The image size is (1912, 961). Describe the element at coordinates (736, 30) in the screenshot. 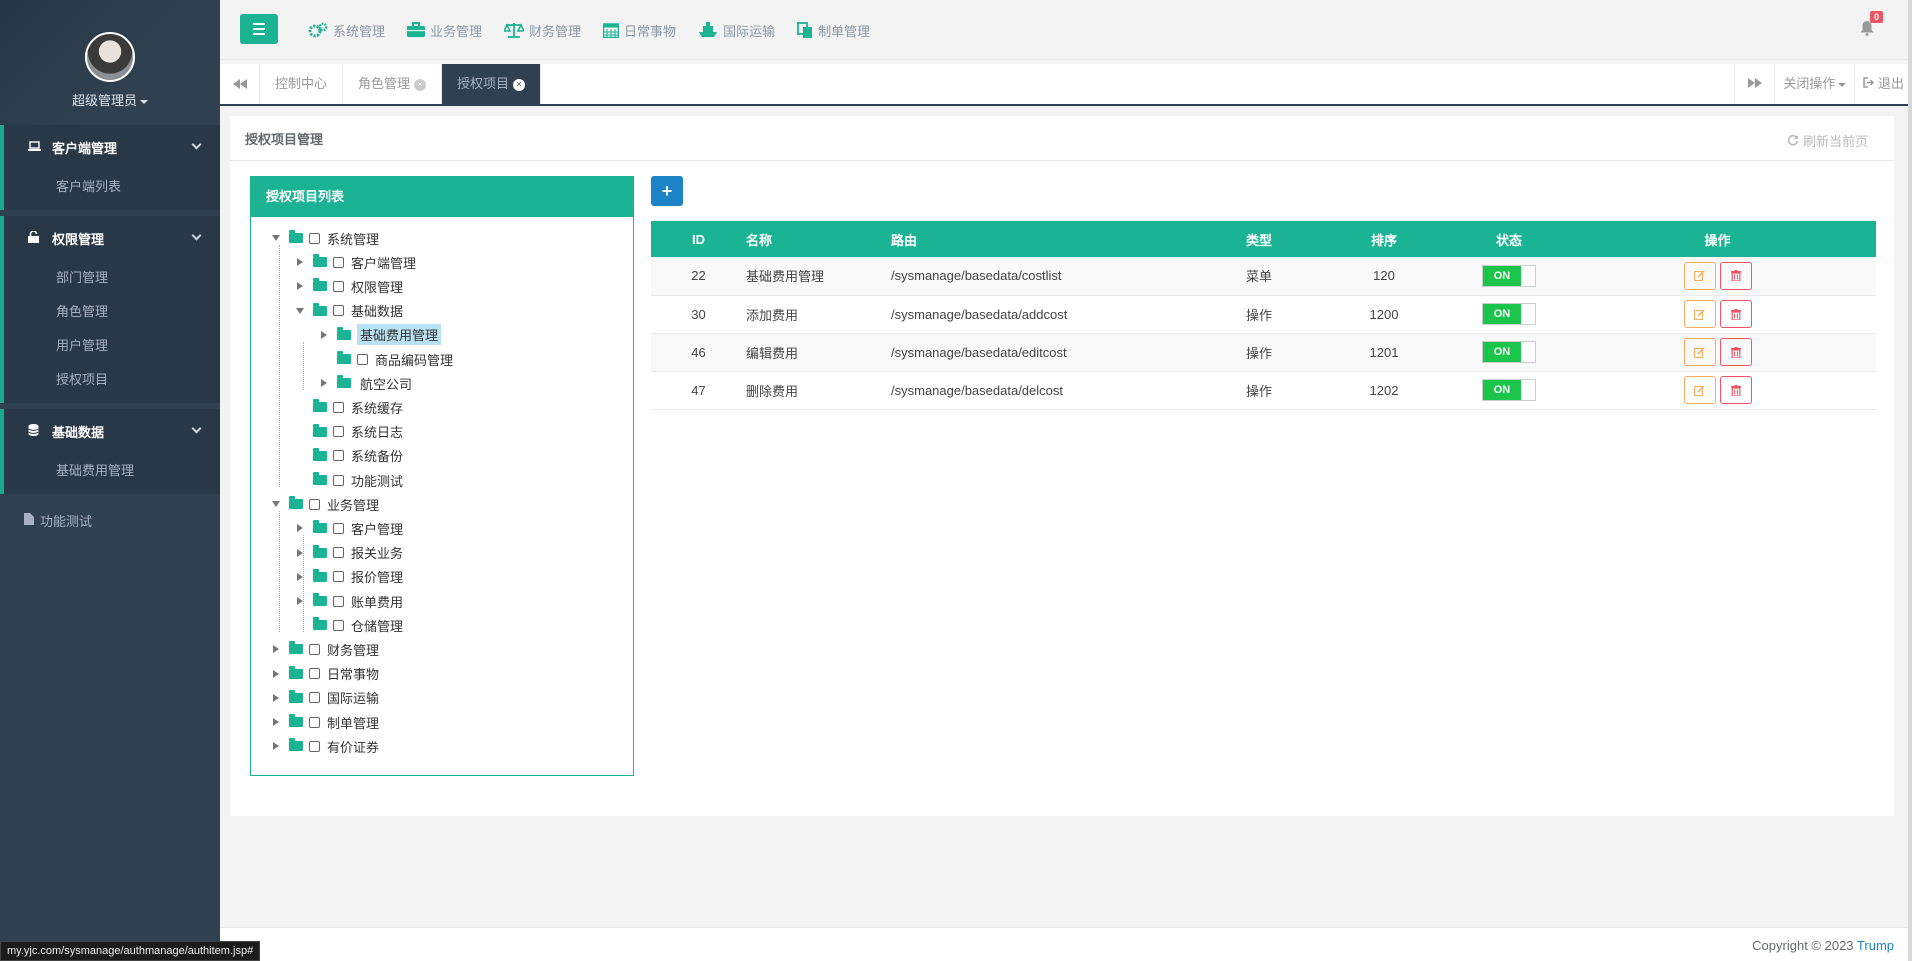

I see `topnav-transport: 国际运输` at that location.